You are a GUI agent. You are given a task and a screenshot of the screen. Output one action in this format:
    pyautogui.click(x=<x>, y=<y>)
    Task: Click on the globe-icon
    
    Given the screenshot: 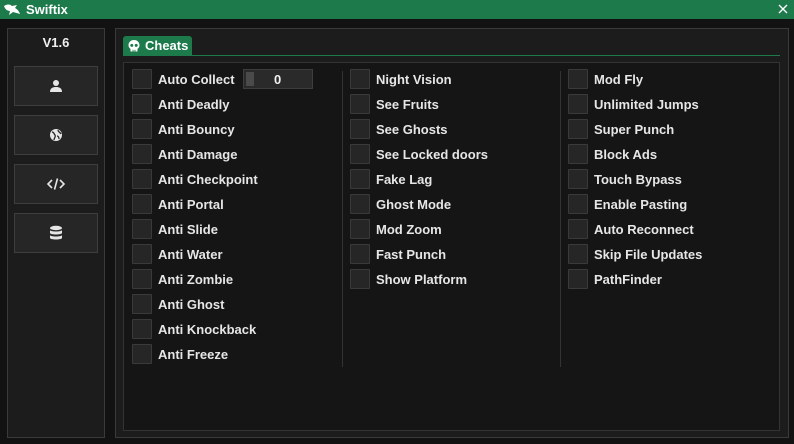 What is the action you would take?
    pyautogui.click(x=56, y=135)
    